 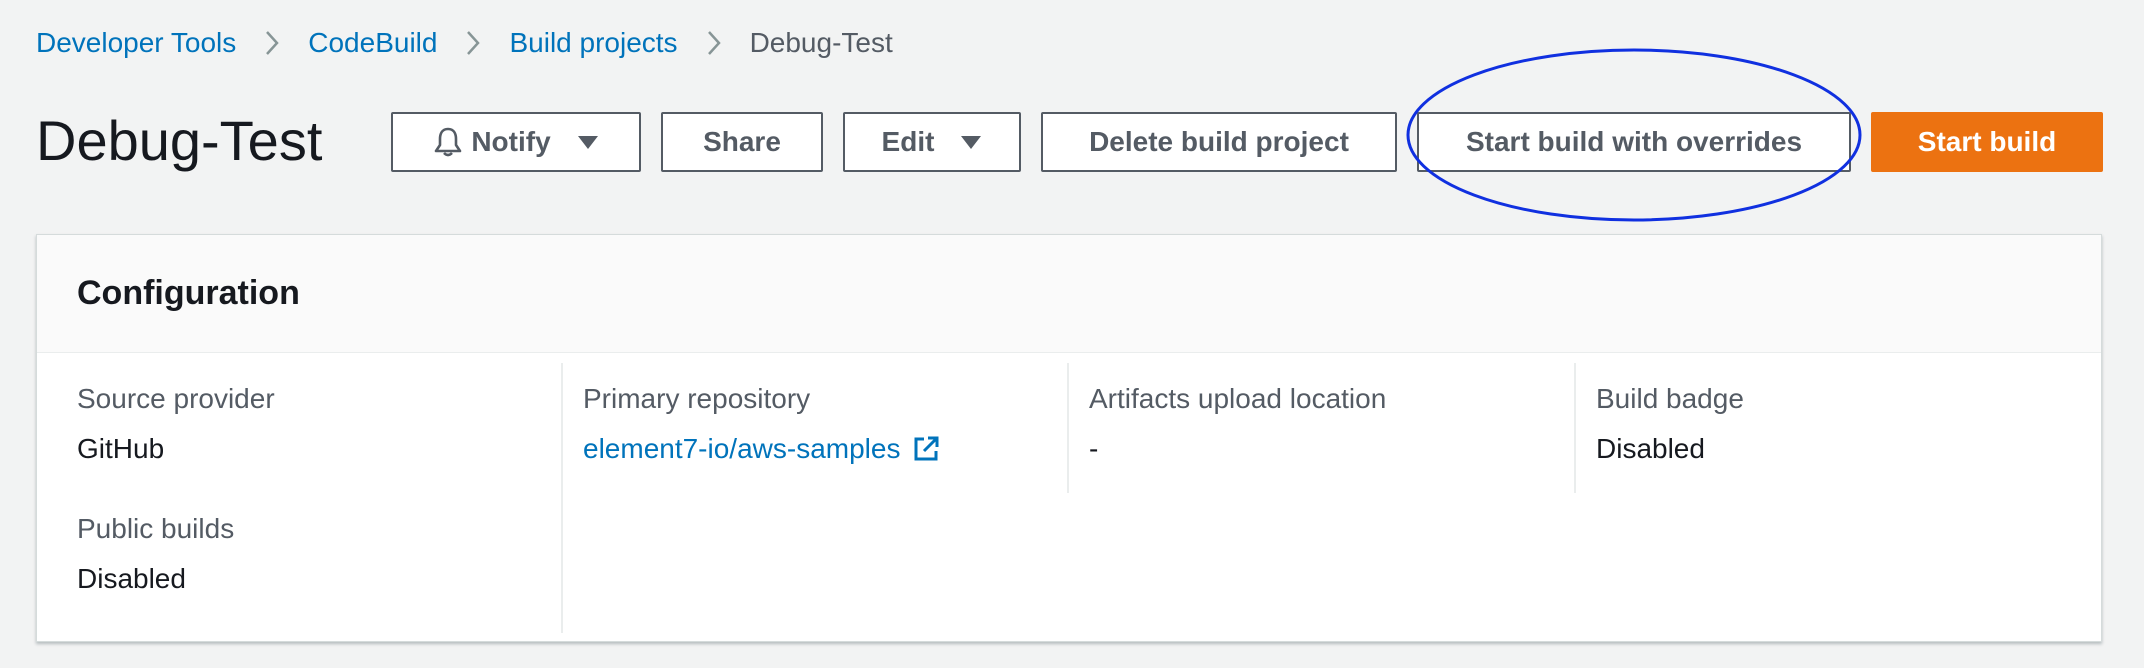 I want to click on notify-label: Notify, so click(x=511, y=141).